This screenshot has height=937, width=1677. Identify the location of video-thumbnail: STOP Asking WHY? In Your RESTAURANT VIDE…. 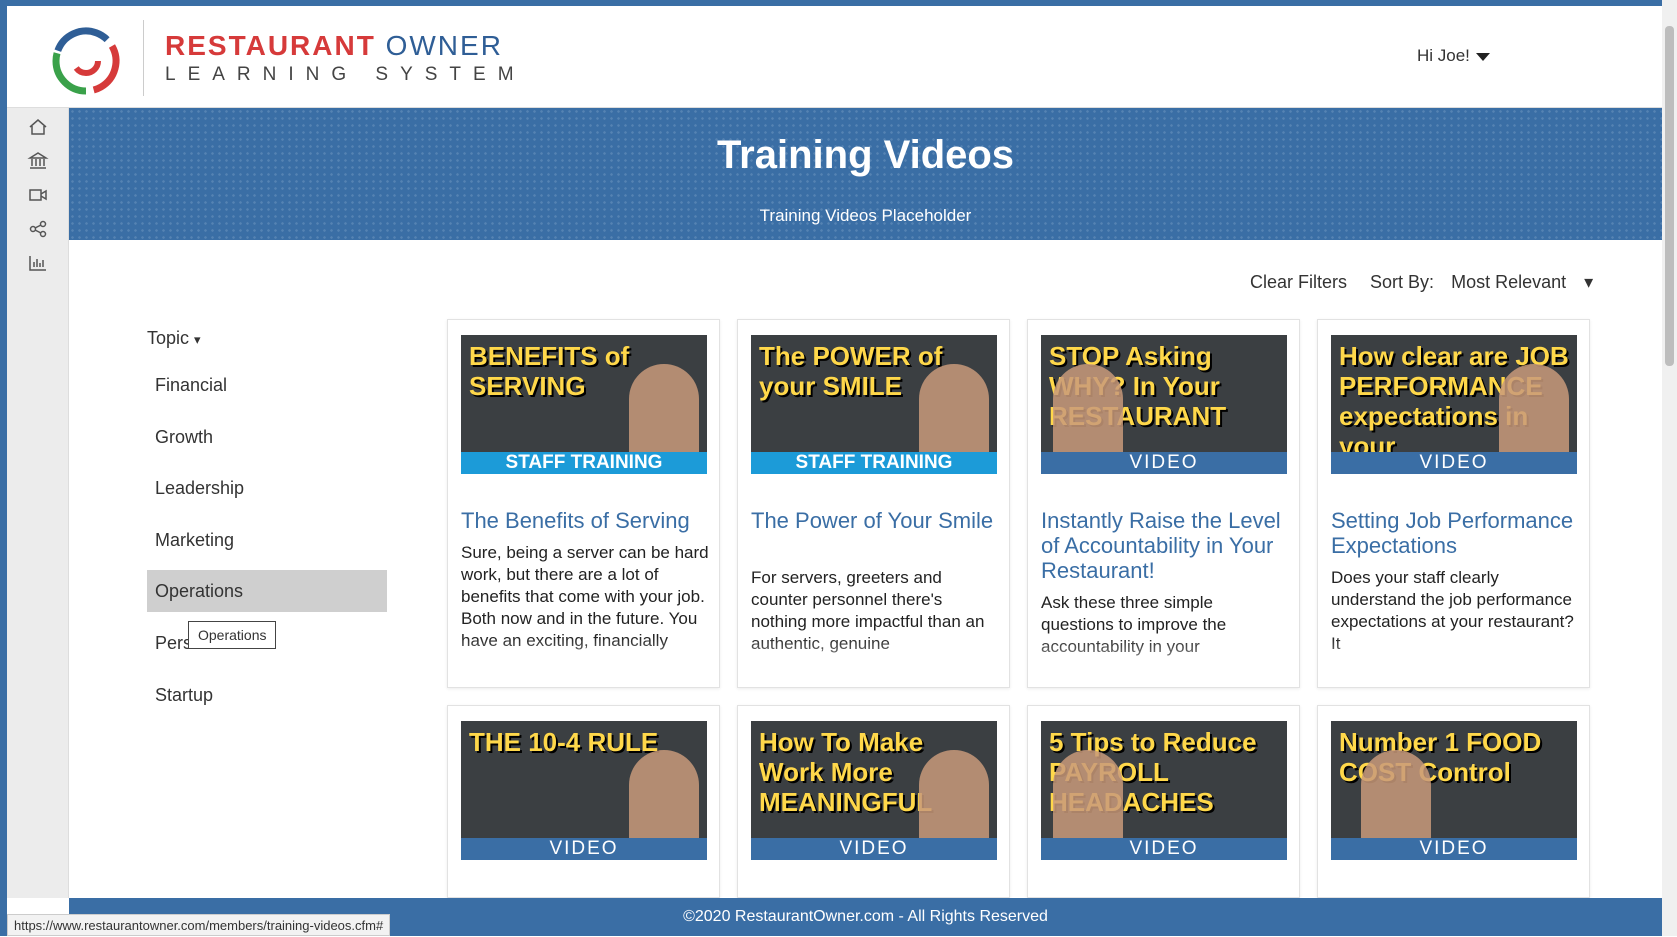
(1164, 404).